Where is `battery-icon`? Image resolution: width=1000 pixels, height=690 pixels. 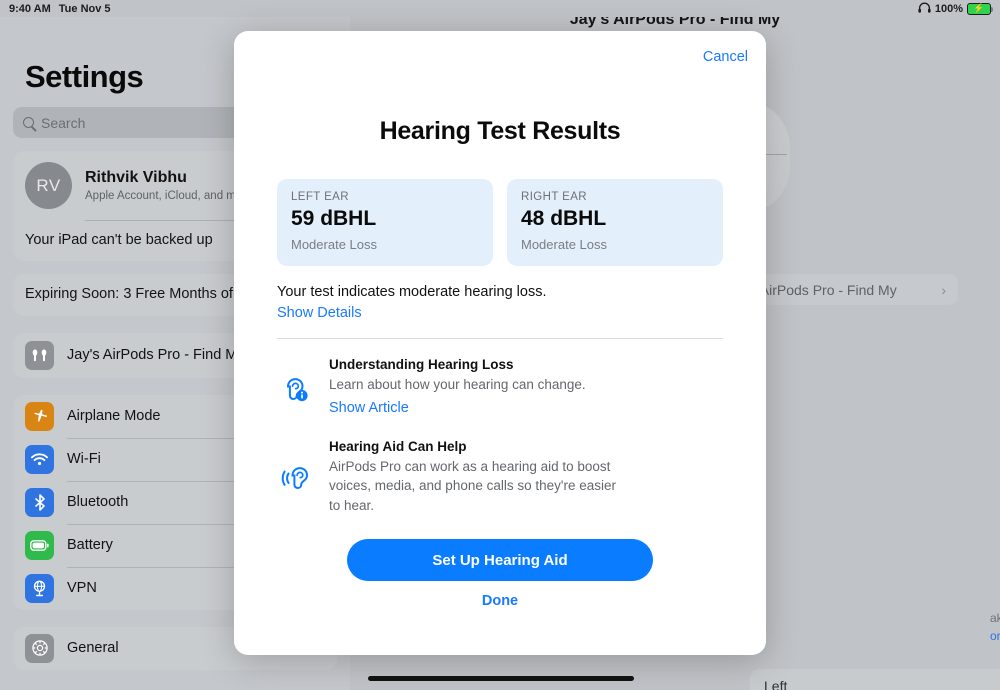
battery-icon is located at coordinates (39, 545).